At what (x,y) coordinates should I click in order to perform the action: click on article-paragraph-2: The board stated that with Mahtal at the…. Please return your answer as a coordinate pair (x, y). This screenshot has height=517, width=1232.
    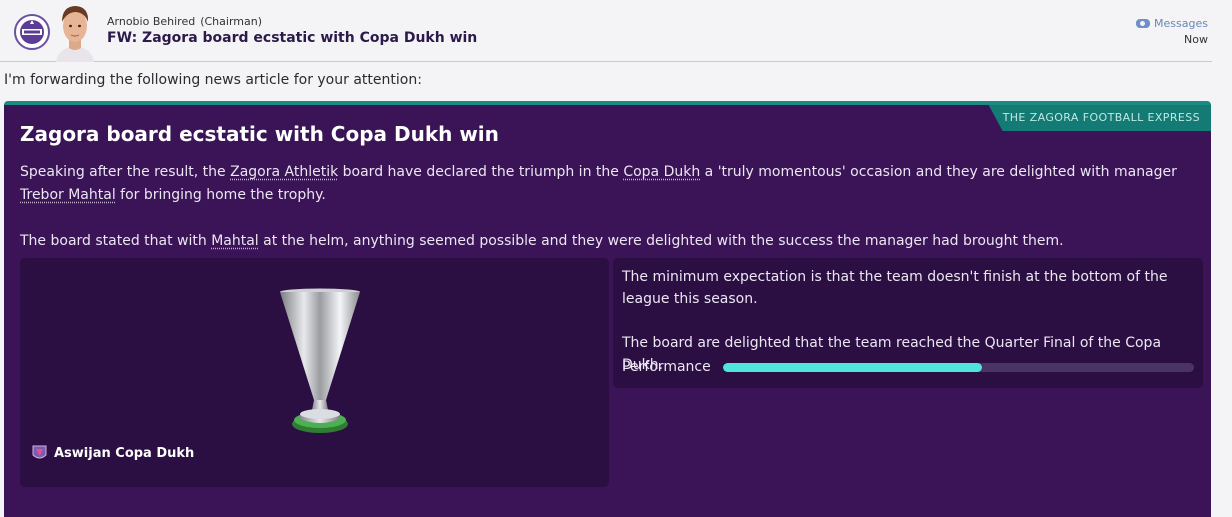
    Looking at the image, I should click on (605, 241).